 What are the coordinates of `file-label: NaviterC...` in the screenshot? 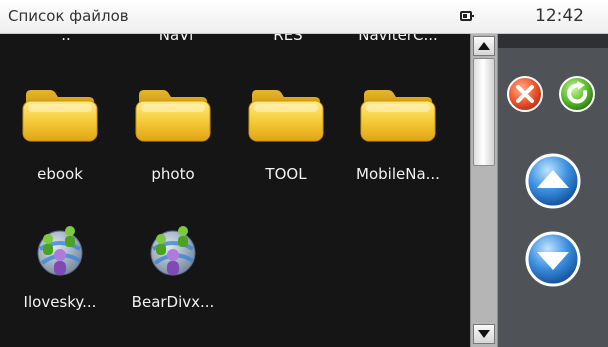 It's located at (398, 39).